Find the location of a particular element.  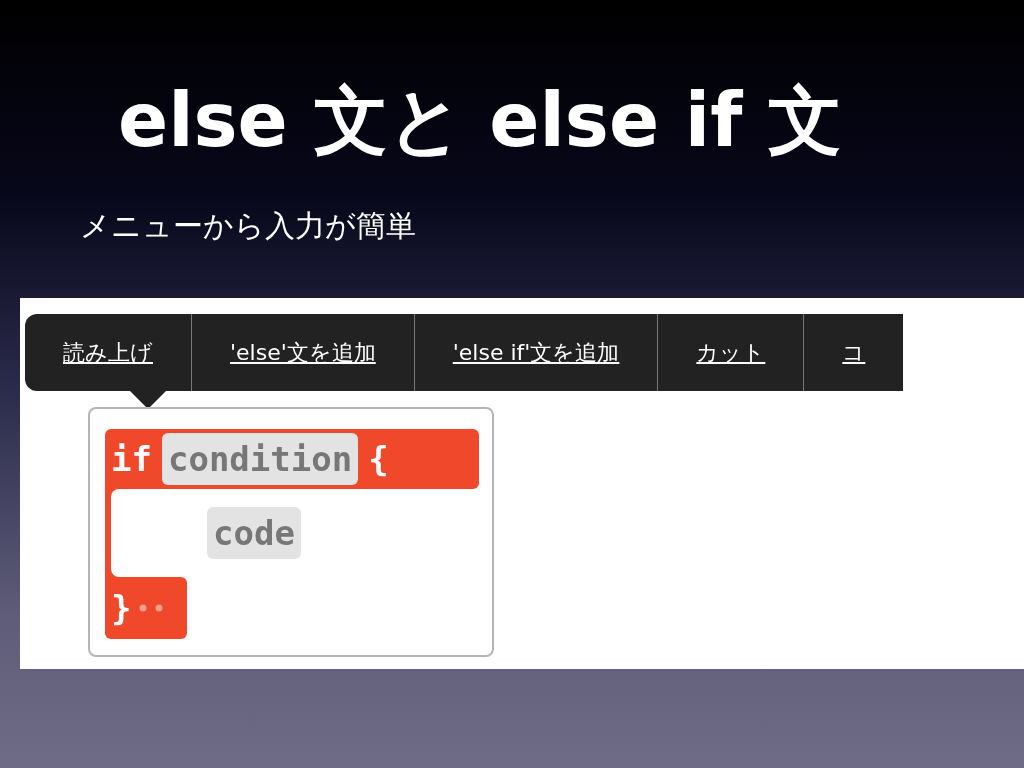

close-brace: } is located at coordinates (121, 608).